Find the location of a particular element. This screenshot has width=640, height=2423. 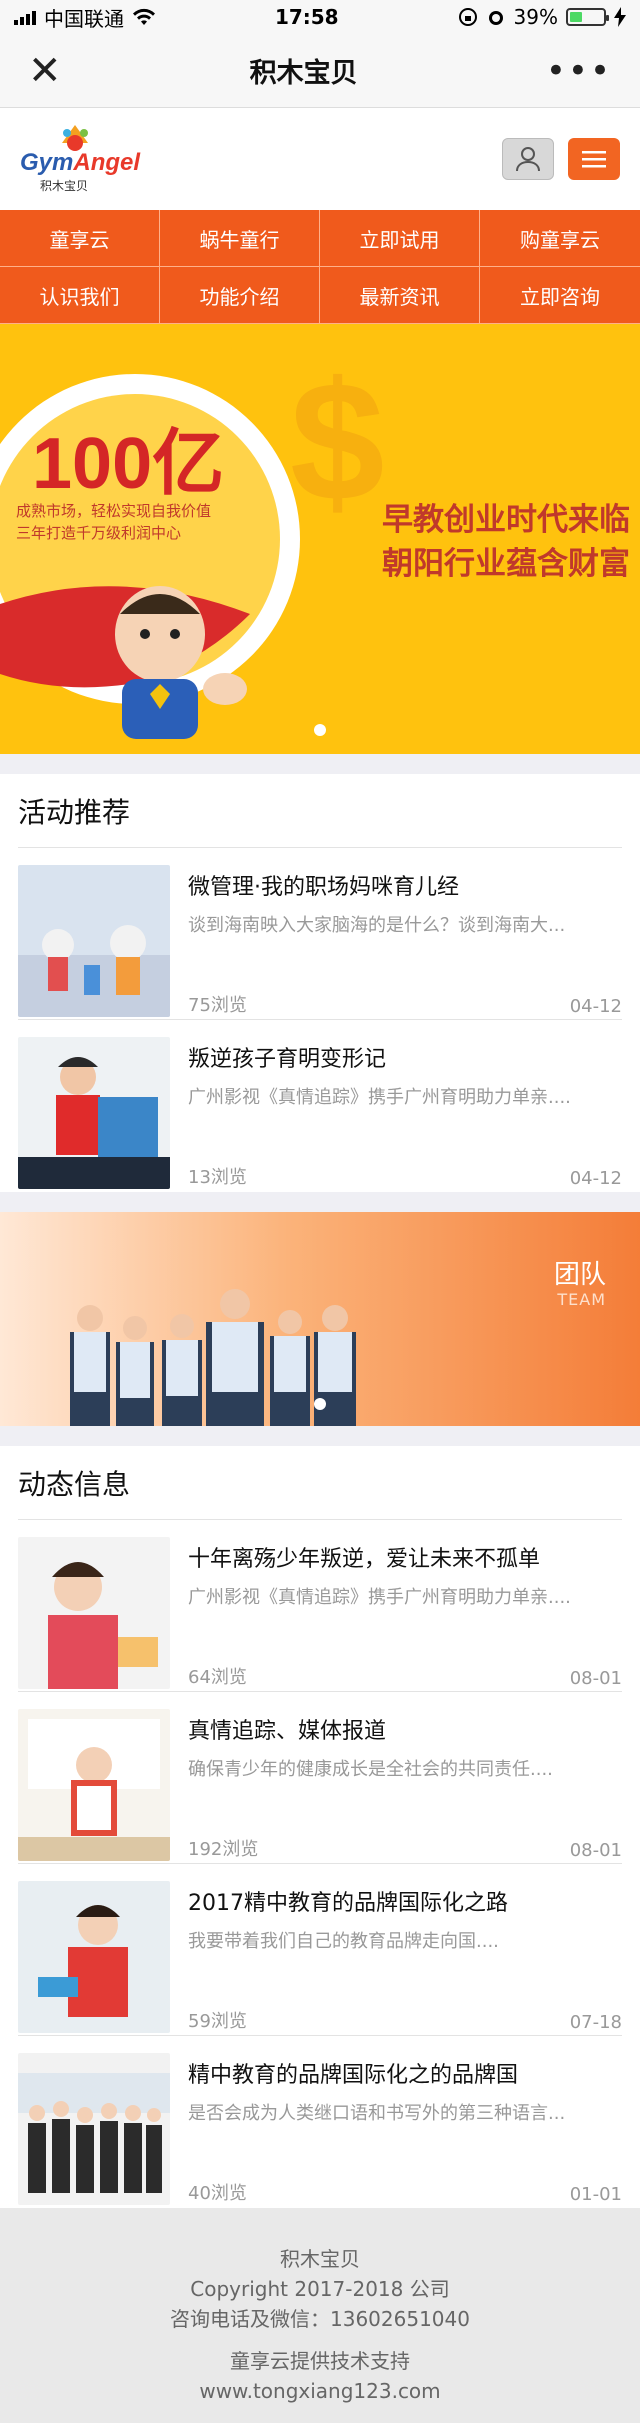

dollar-sign-decoration: $ is located at coordinates (337, 442).